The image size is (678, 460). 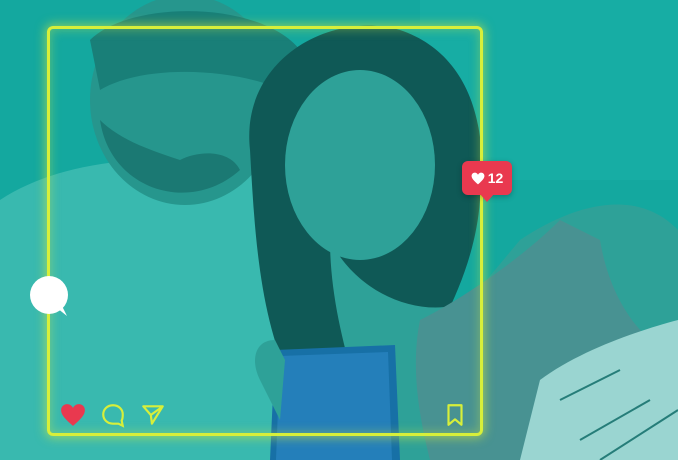 I want to click on like-count: 12, so click(x=495, y=178).